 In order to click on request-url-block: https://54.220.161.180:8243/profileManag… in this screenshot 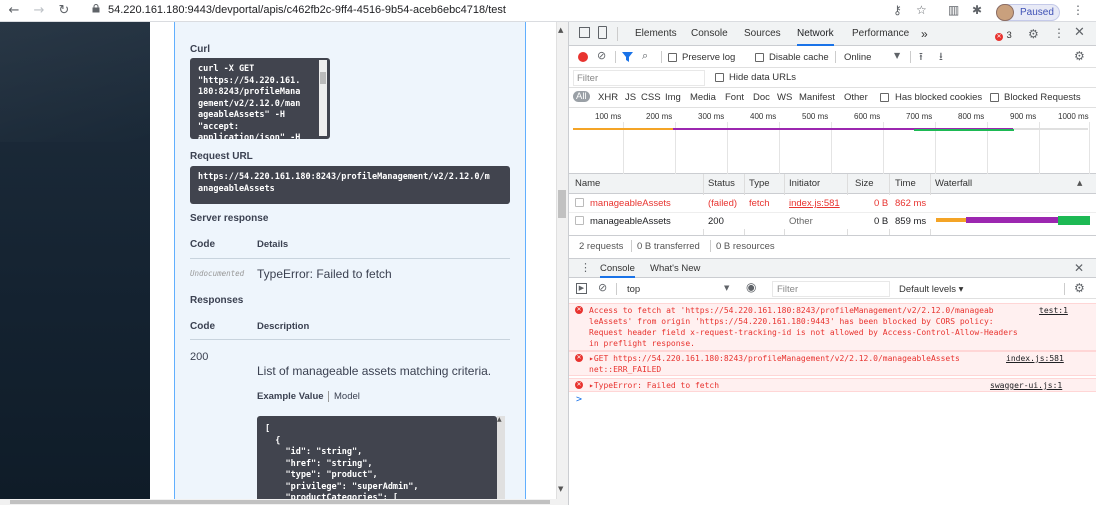, I will do `click(350, 185)`.